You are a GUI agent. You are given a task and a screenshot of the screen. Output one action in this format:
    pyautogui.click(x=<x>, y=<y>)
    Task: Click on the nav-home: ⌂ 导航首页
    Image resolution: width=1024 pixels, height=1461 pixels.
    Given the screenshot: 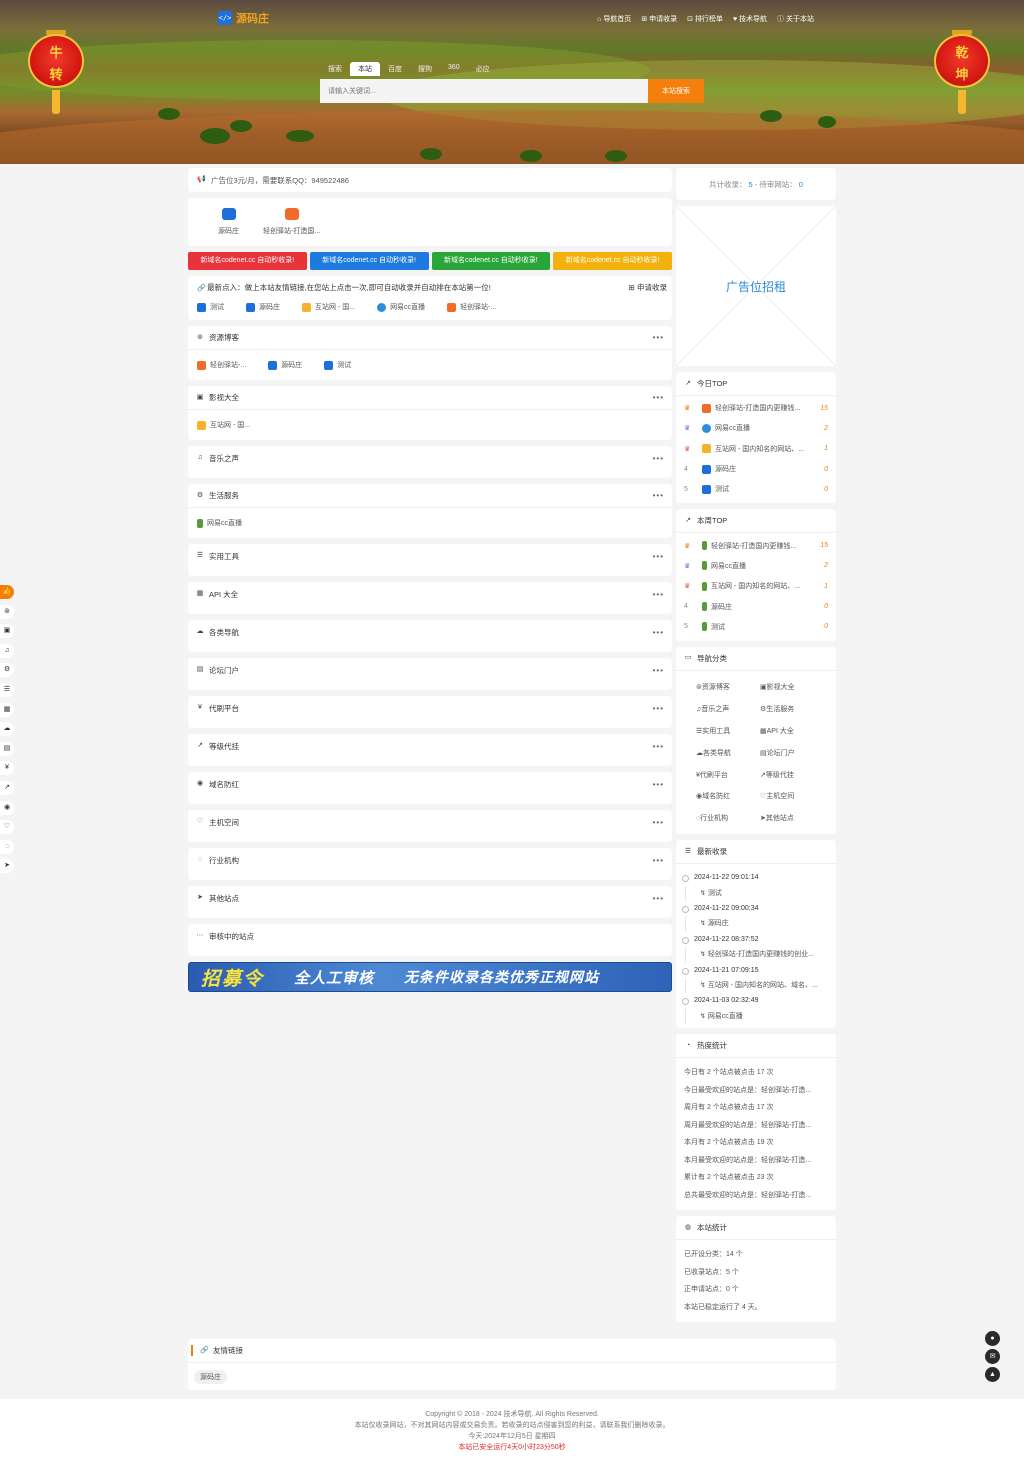 What is the action you would take?
    pyautogui.click(x=614, y=19)
    